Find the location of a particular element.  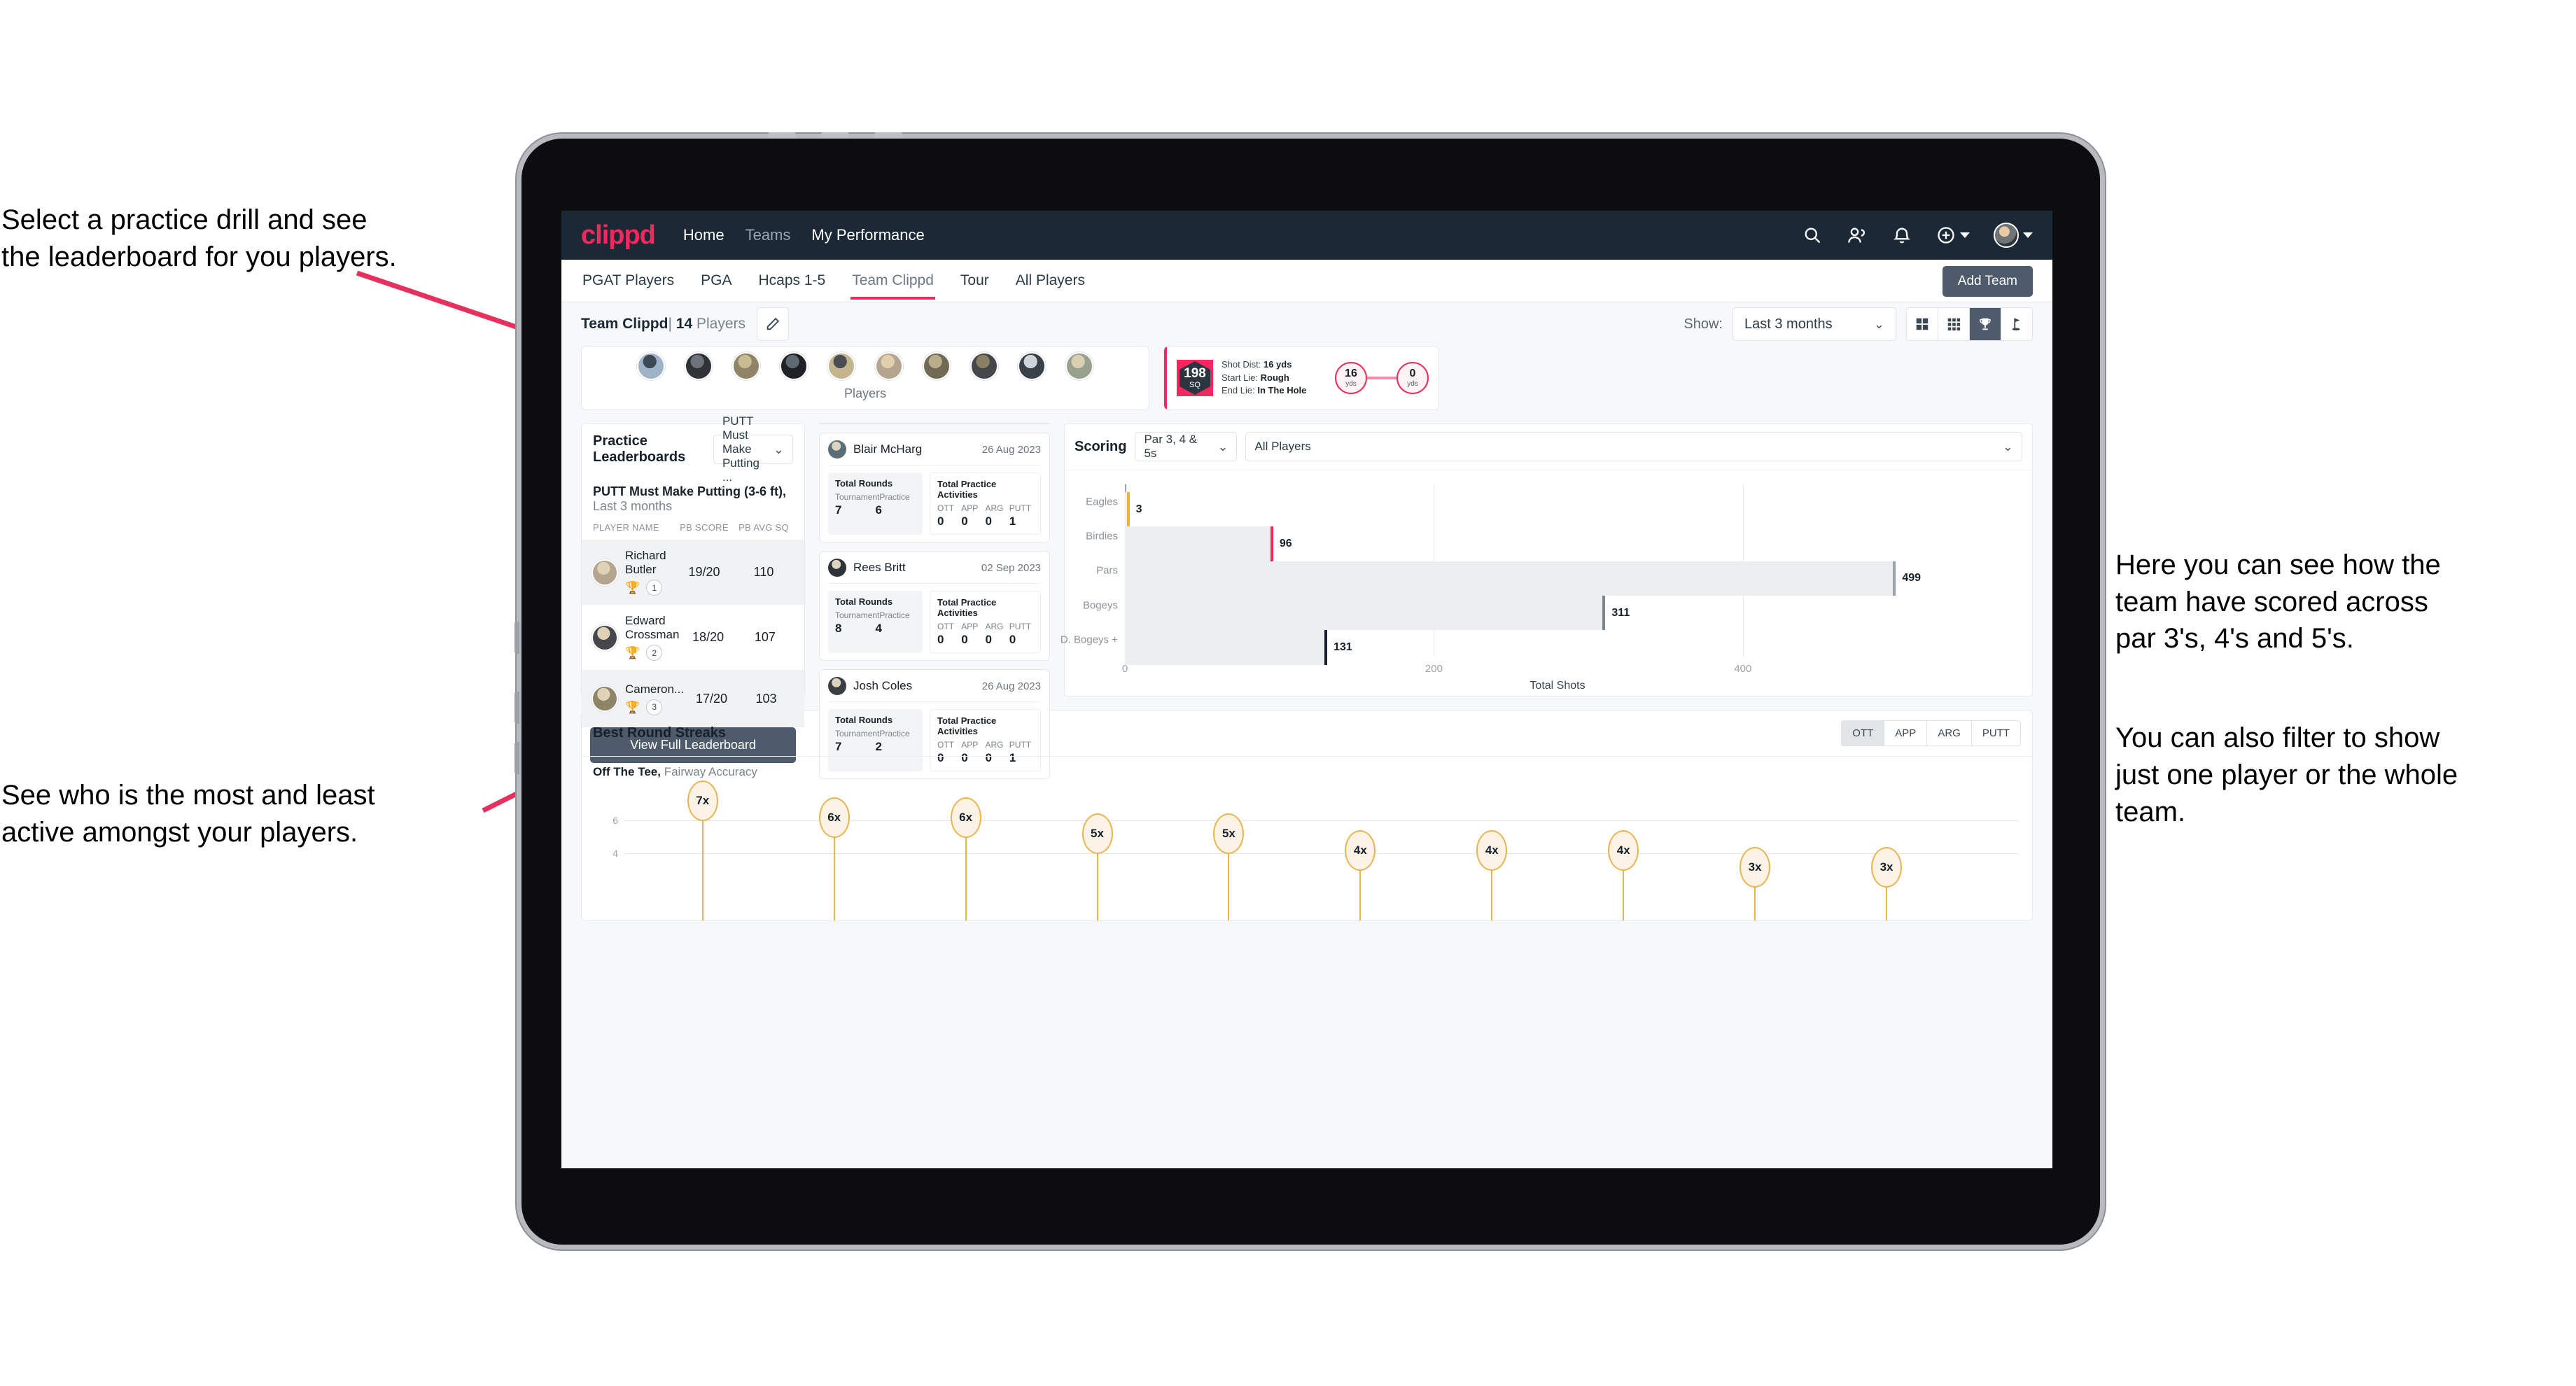

end-lie-label: End Lie: is located at coordinates (1238, 390).